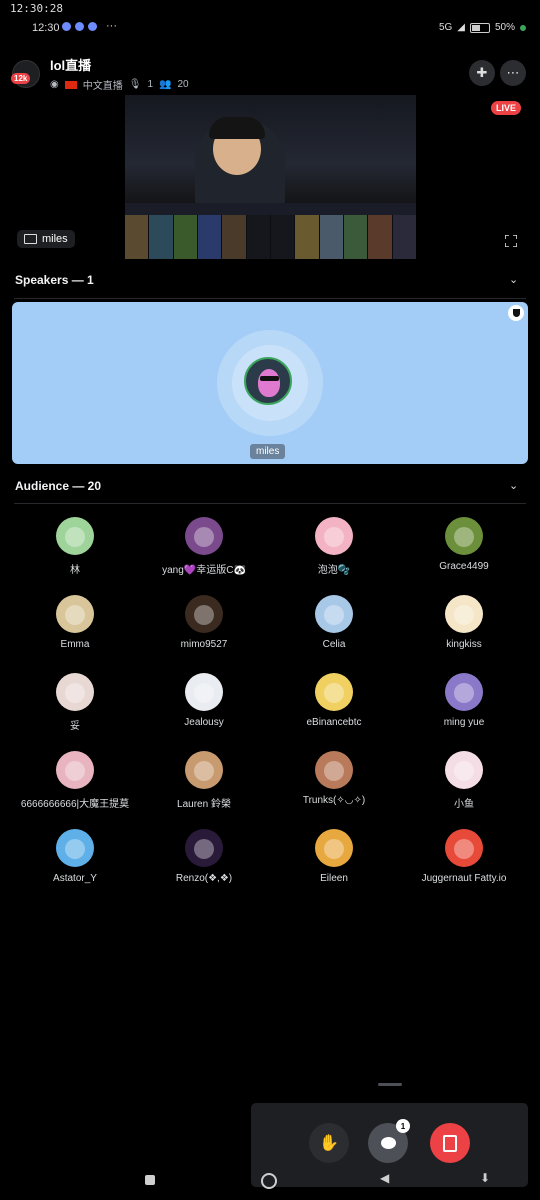 This screenshot has width=540, height=1200. I want to click on telegram-icon, so click(66, 26).